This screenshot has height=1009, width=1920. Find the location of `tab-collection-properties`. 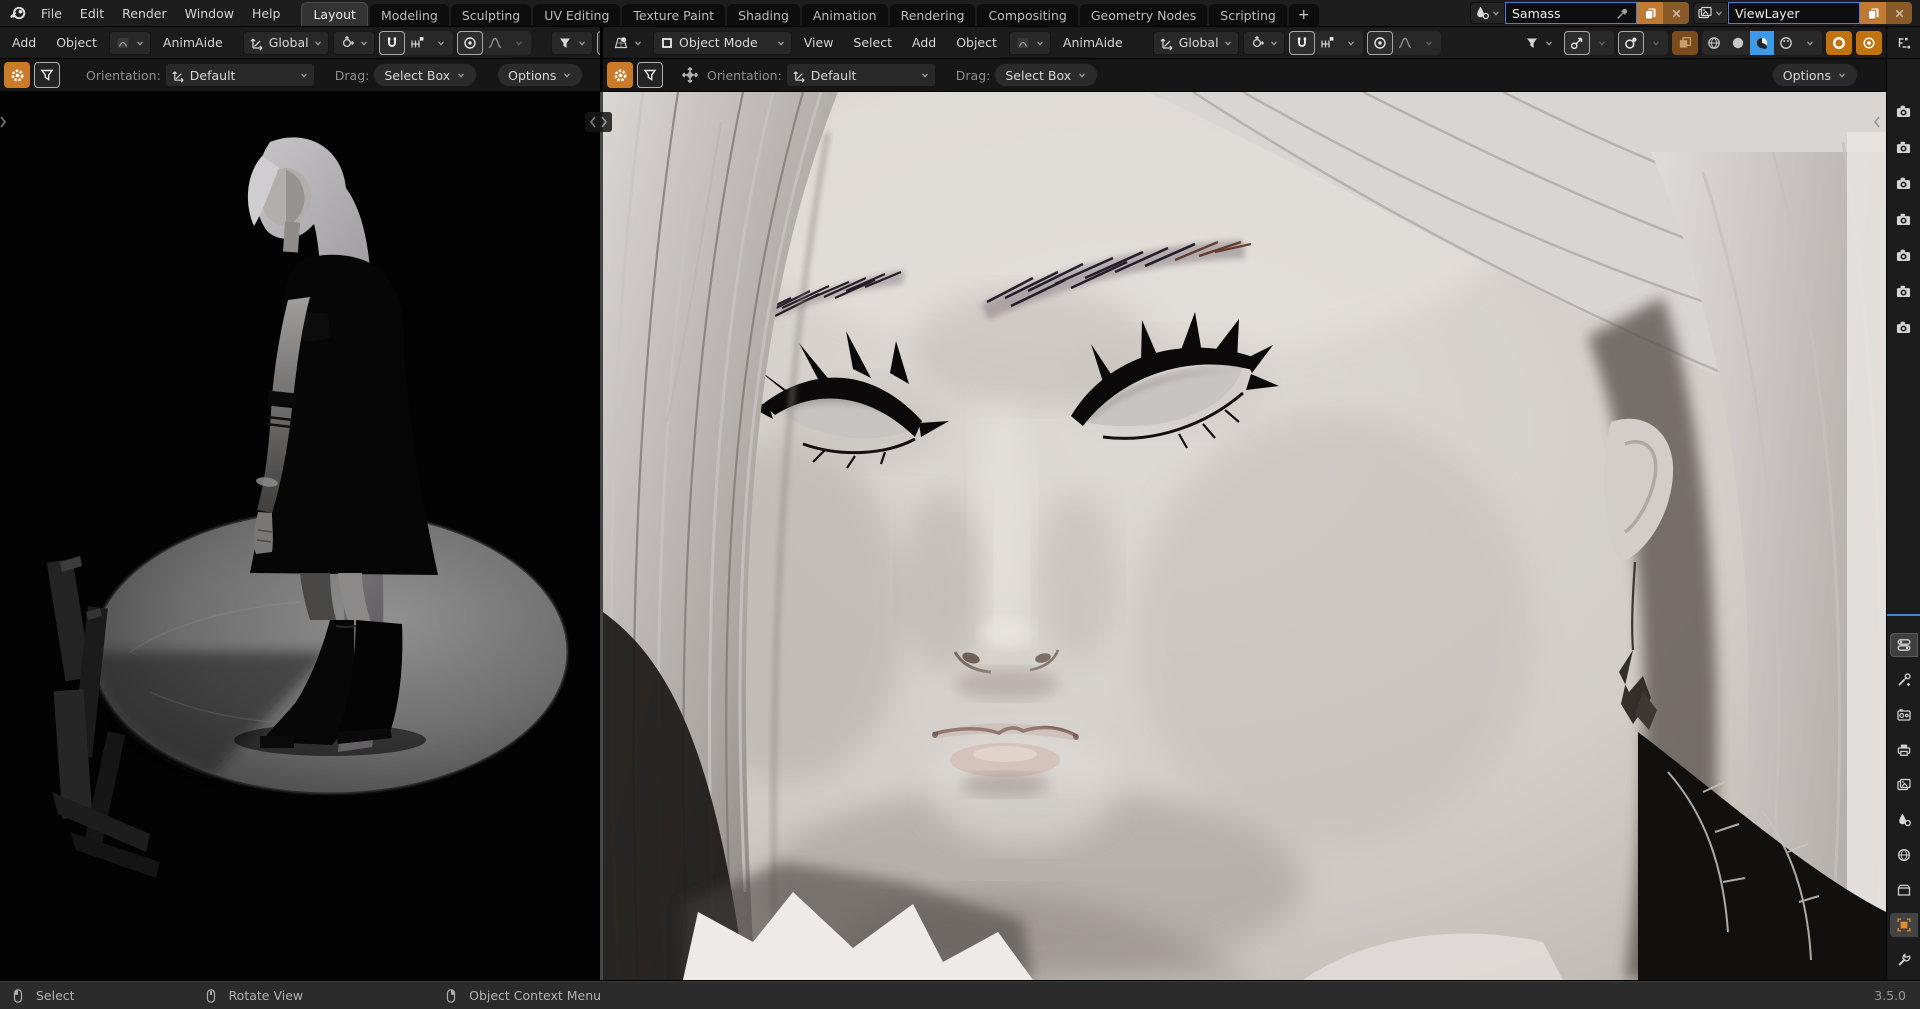

tab-collection-properties is located at coordinates (1904, 890).